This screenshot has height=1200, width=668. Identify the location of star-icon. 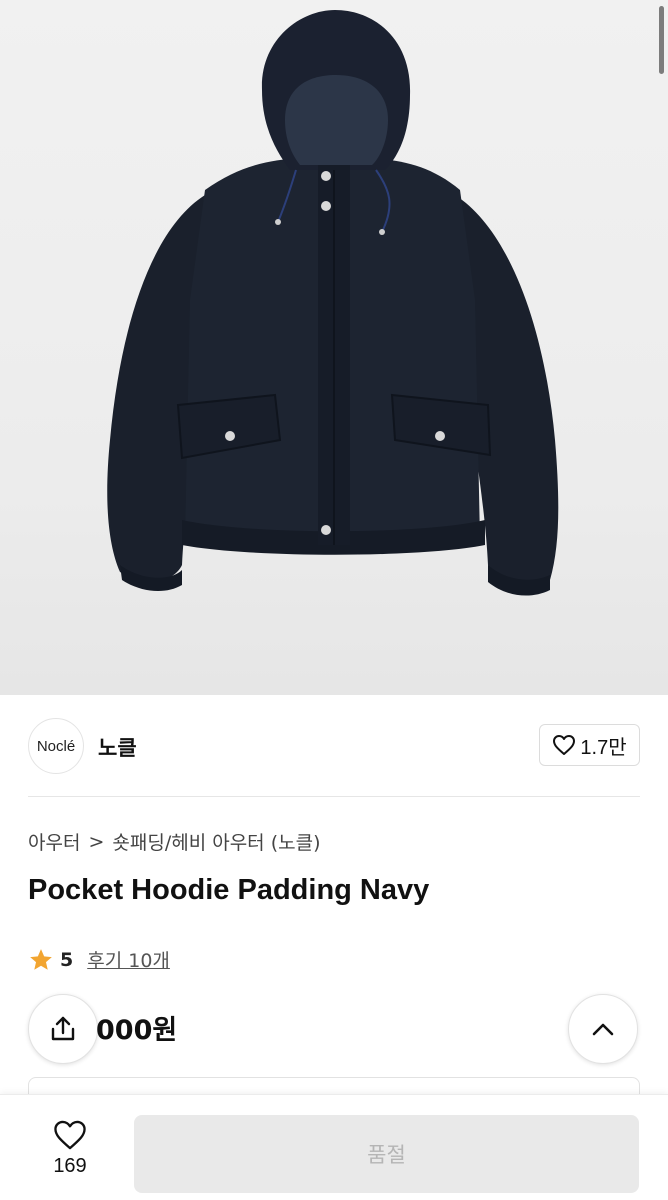
(41, 959).